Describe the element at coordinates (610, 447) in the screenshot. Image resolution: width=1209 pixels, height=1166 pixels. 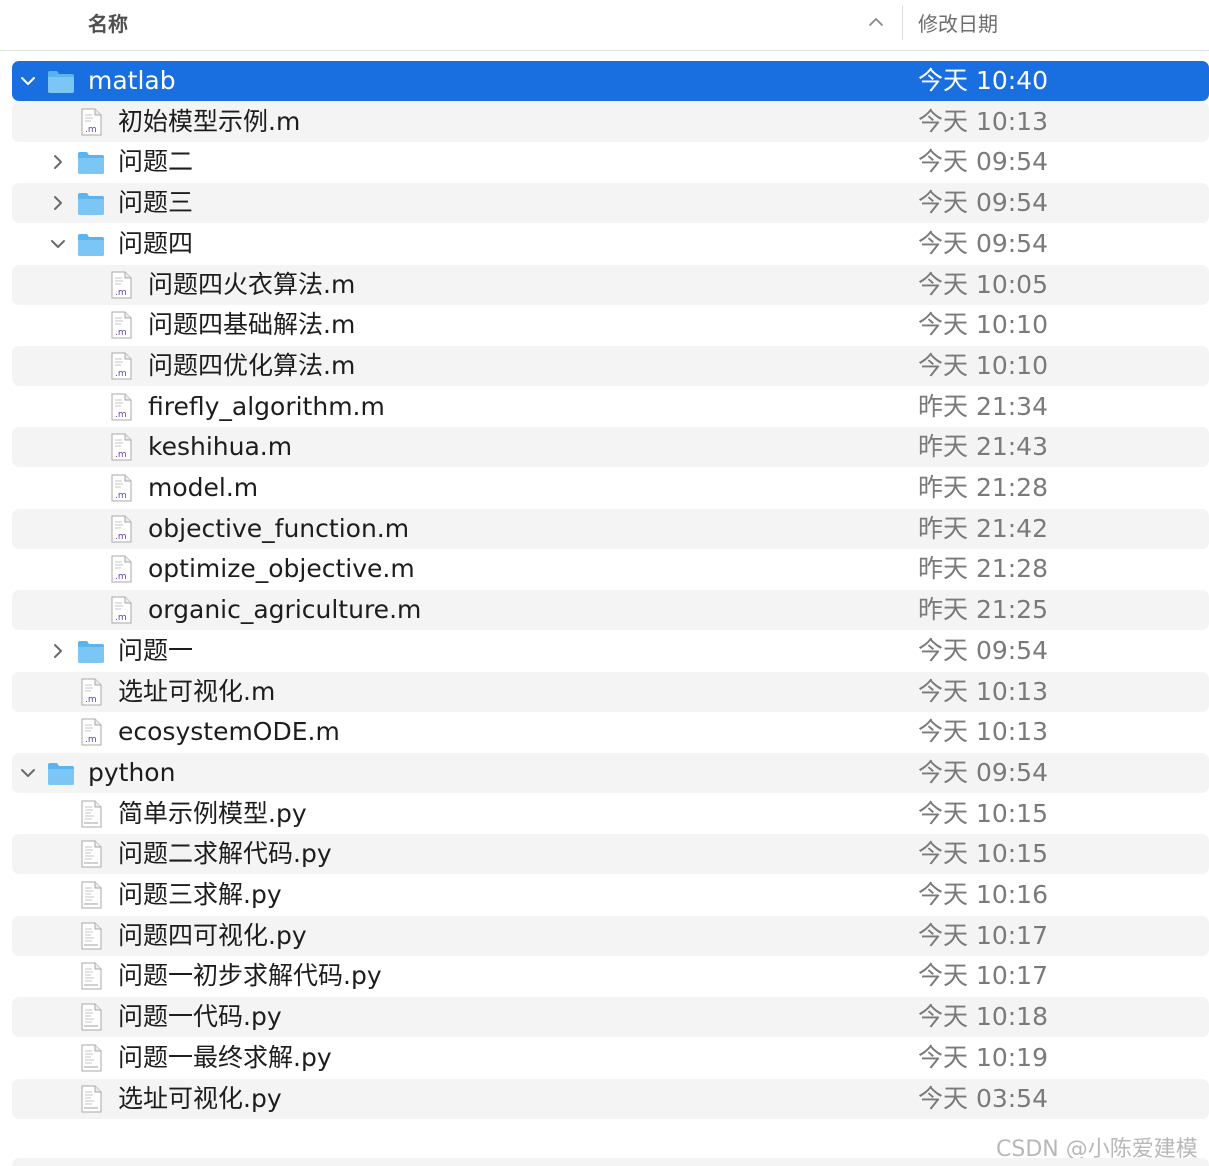
I see `file-row: .m keshihua.m 昨天 21:43` at that location.